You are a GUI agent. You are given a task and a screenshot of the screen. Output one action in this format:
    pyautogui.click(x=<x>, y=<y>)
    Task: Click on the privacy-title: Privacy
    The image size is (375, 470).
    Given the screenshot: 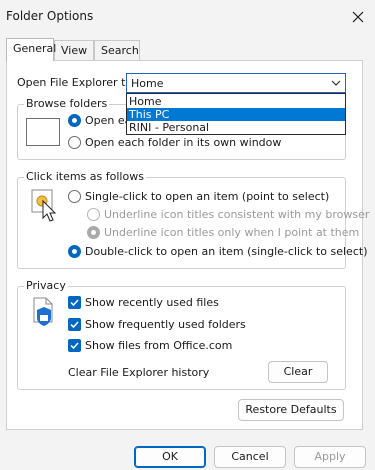 What is the action you would take?
    pyautogui.click(x=46, y=285)
    